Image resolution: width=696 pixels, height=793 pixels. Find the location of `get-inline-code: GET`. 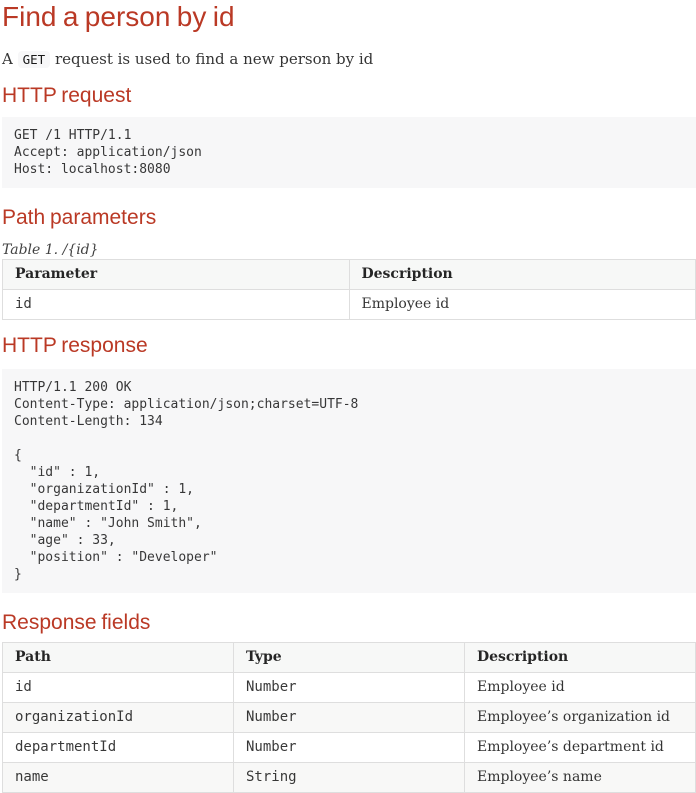

get-inline-code: GET is located at coordinates (34, 59).